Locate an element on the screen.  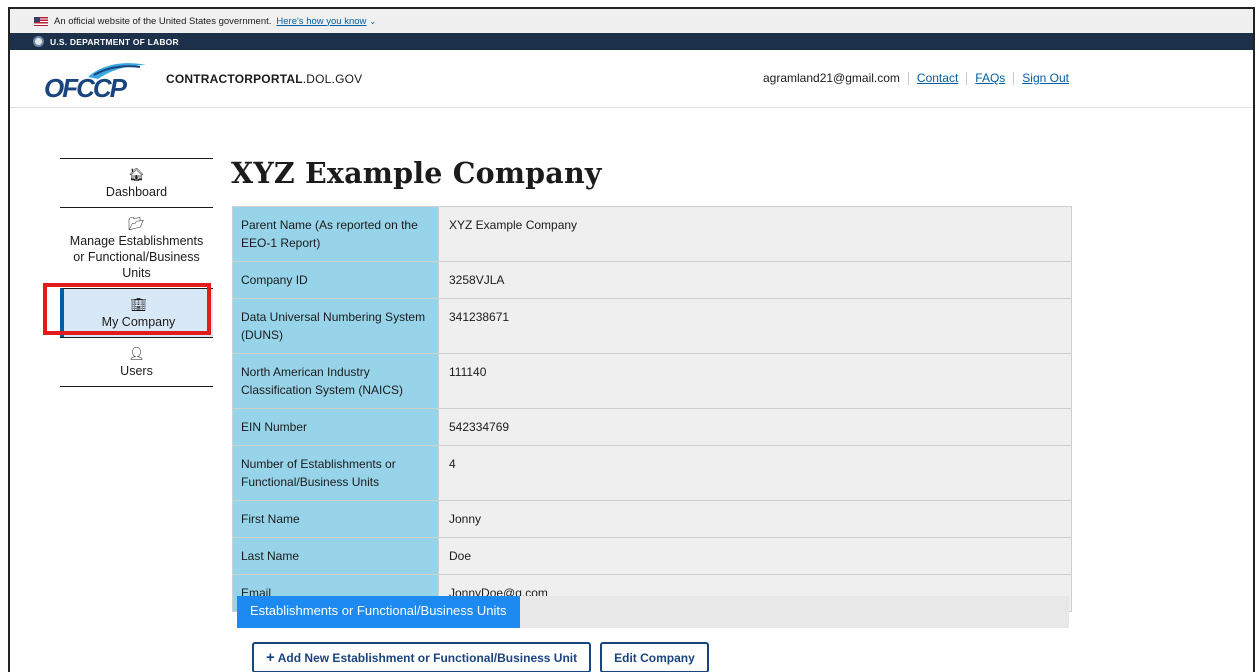
detail-value: Doe is located at coordinates (755, 556).